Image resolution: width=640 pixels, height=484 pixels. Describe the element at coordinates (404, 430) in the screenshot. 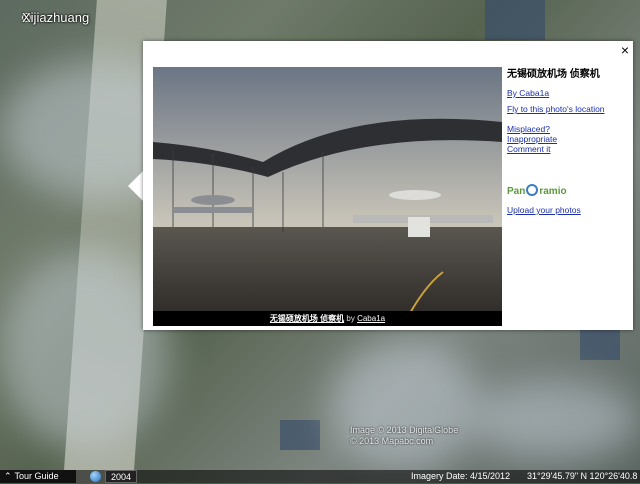

I see `attribution-line-1: Image © 2013 DigitalGlobe` at that location.